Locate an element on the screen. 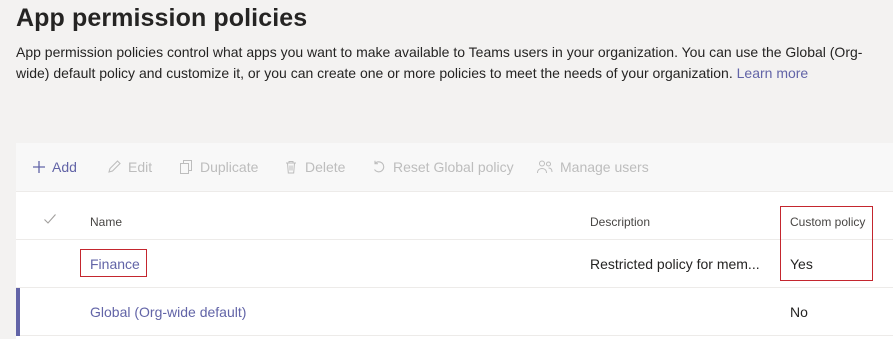 This screenshot has height=339, width=893. delete-label: Delete is located at coordinates (325, 167).